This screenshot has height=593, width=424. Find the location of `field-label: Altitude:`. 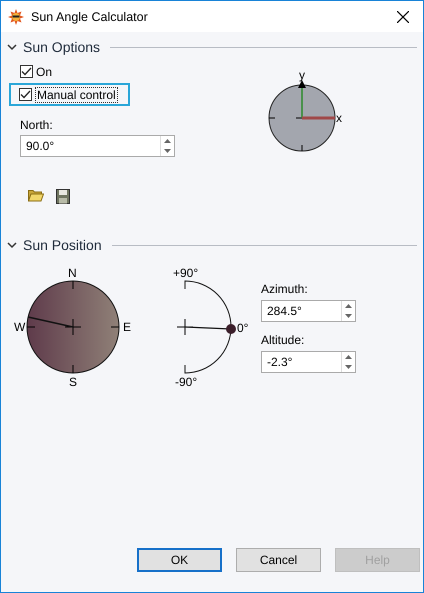

field-label: Altitude: is located at coordinates (283, 340).